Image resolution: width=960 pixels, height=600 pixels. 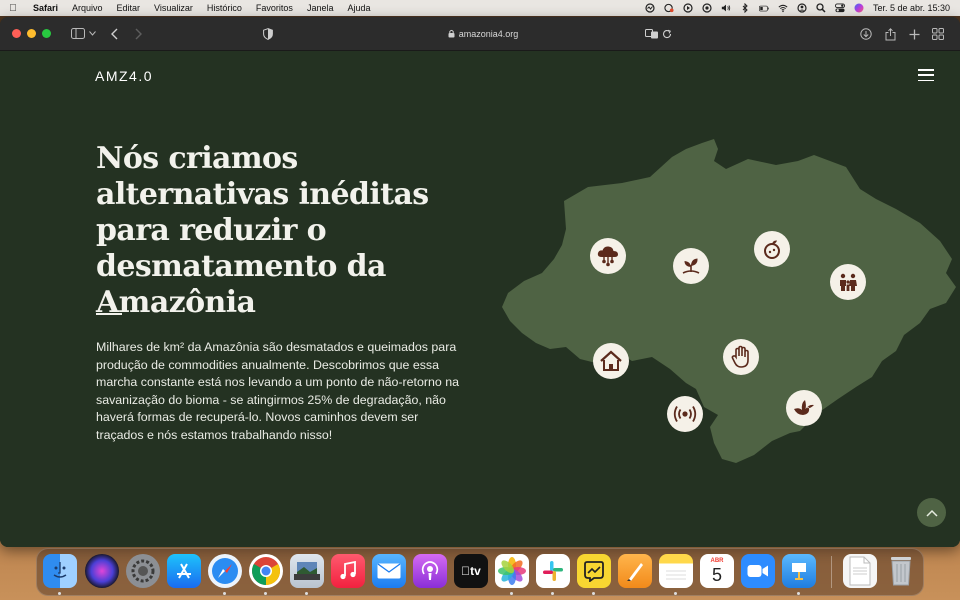 What do you see at coordinates (707, 8) in the screenshot?
I see `record-icon` at bounding box center [707, 8].